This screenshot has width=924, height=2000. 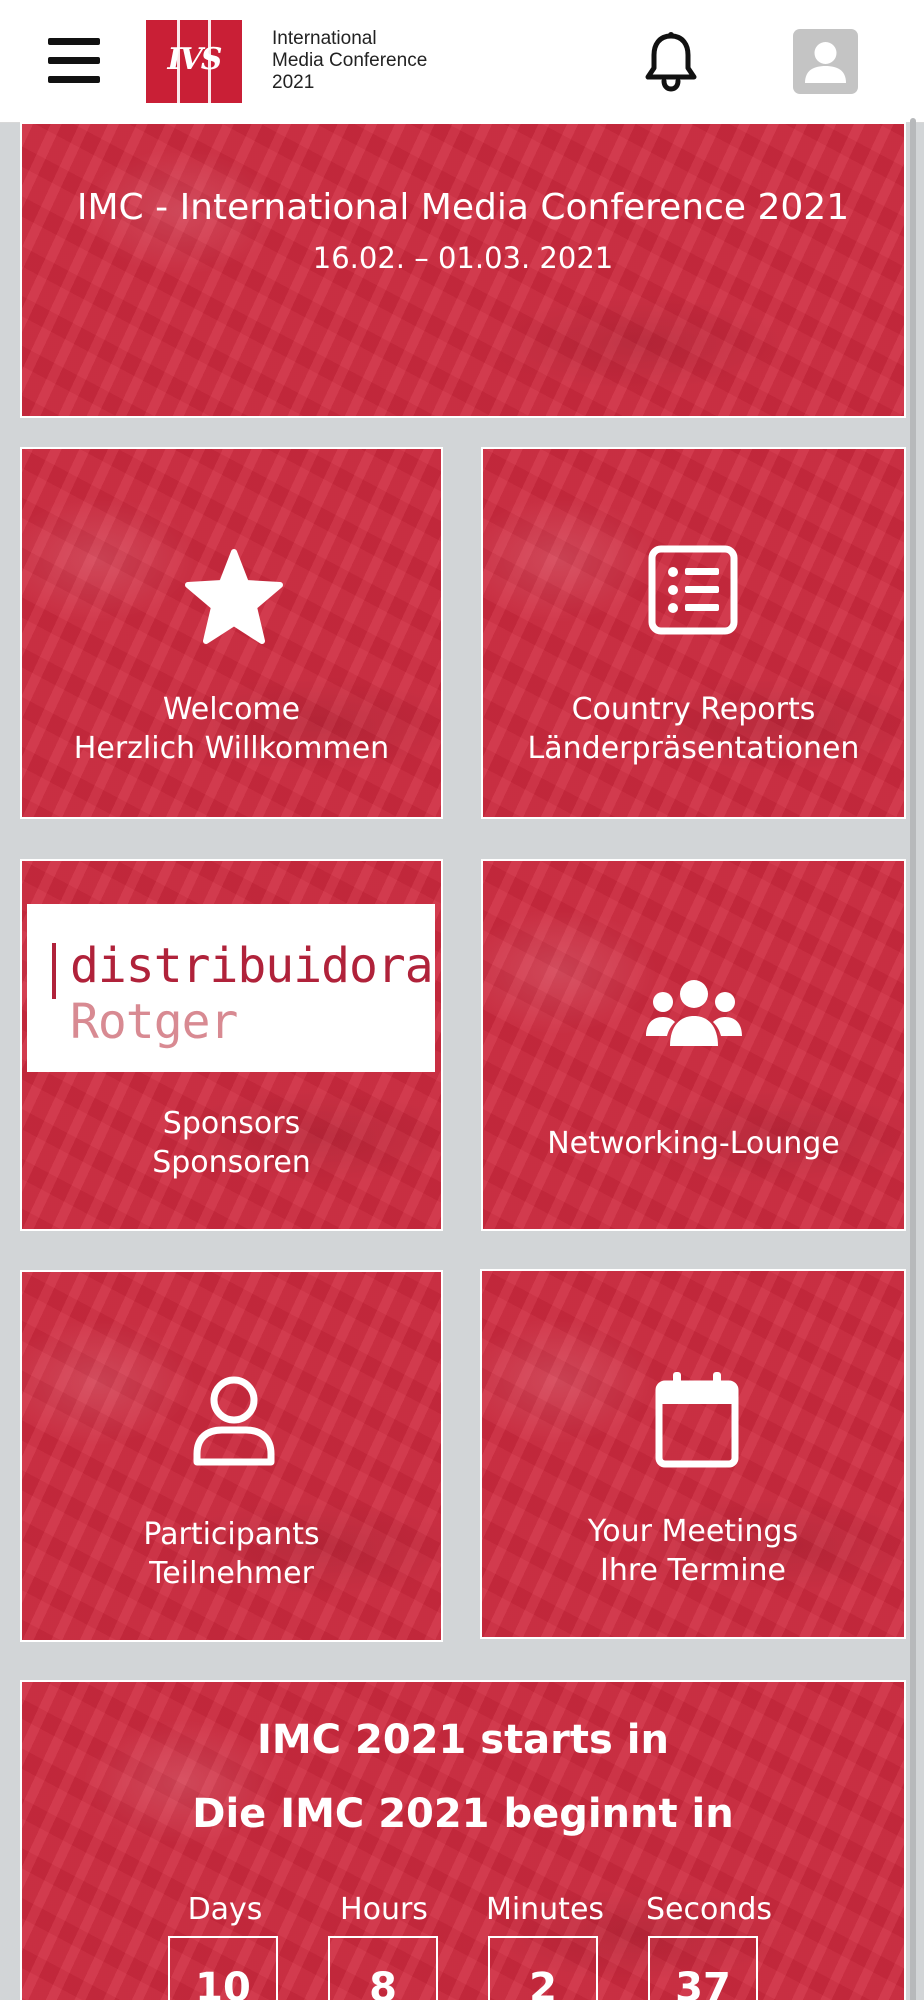 I want to click on tile-sponsors-label-en: Sponsors, so click(x=231, y=1123).